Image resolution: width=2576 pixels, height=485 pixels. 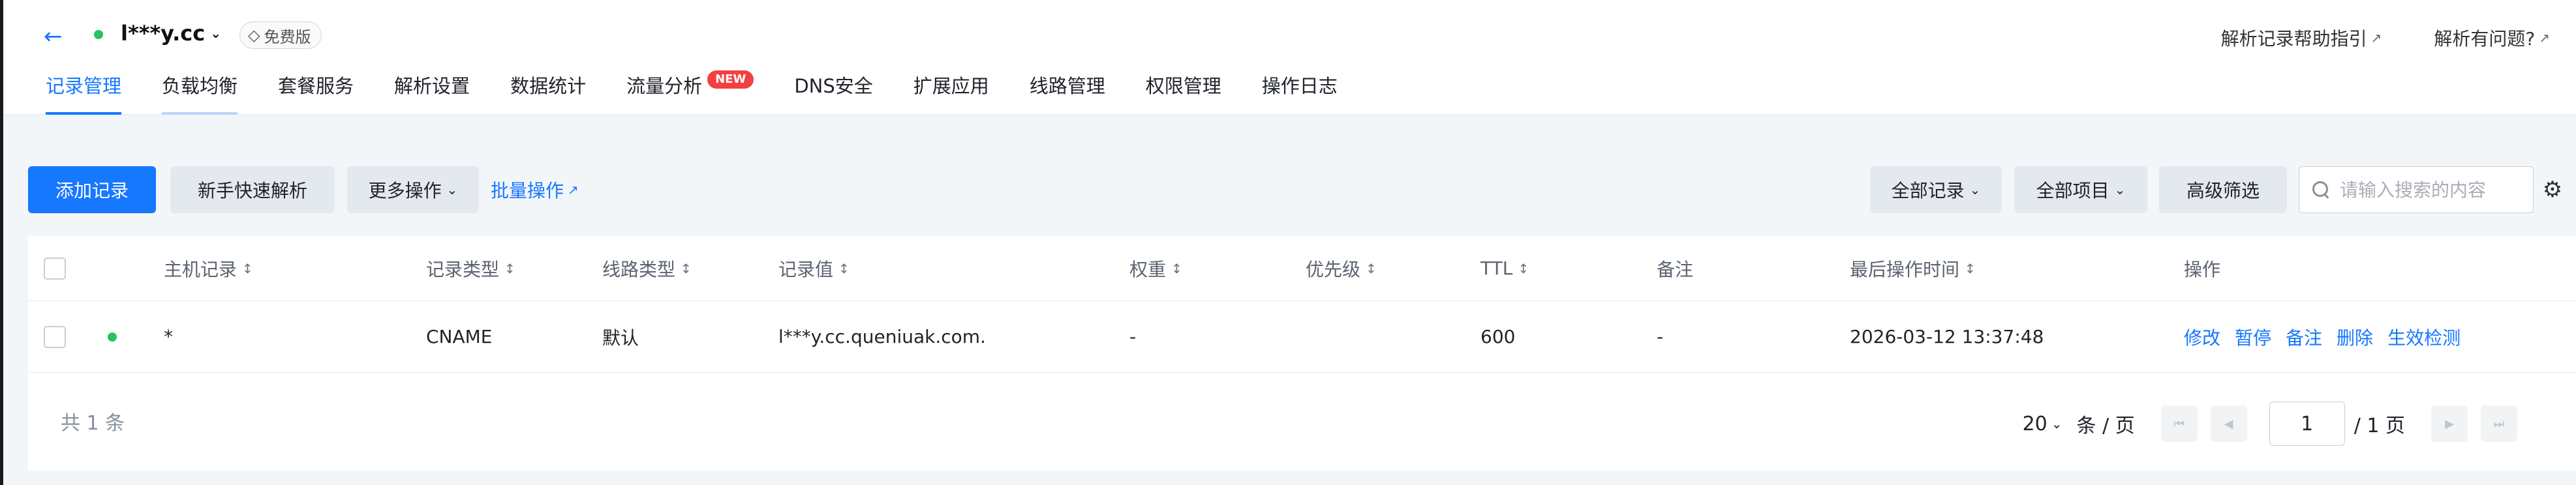 What do you see at coordinates (527, 190) in the screenshot?
I see `batch-ops-label: 批量操作` at bounding box center [527, 190].